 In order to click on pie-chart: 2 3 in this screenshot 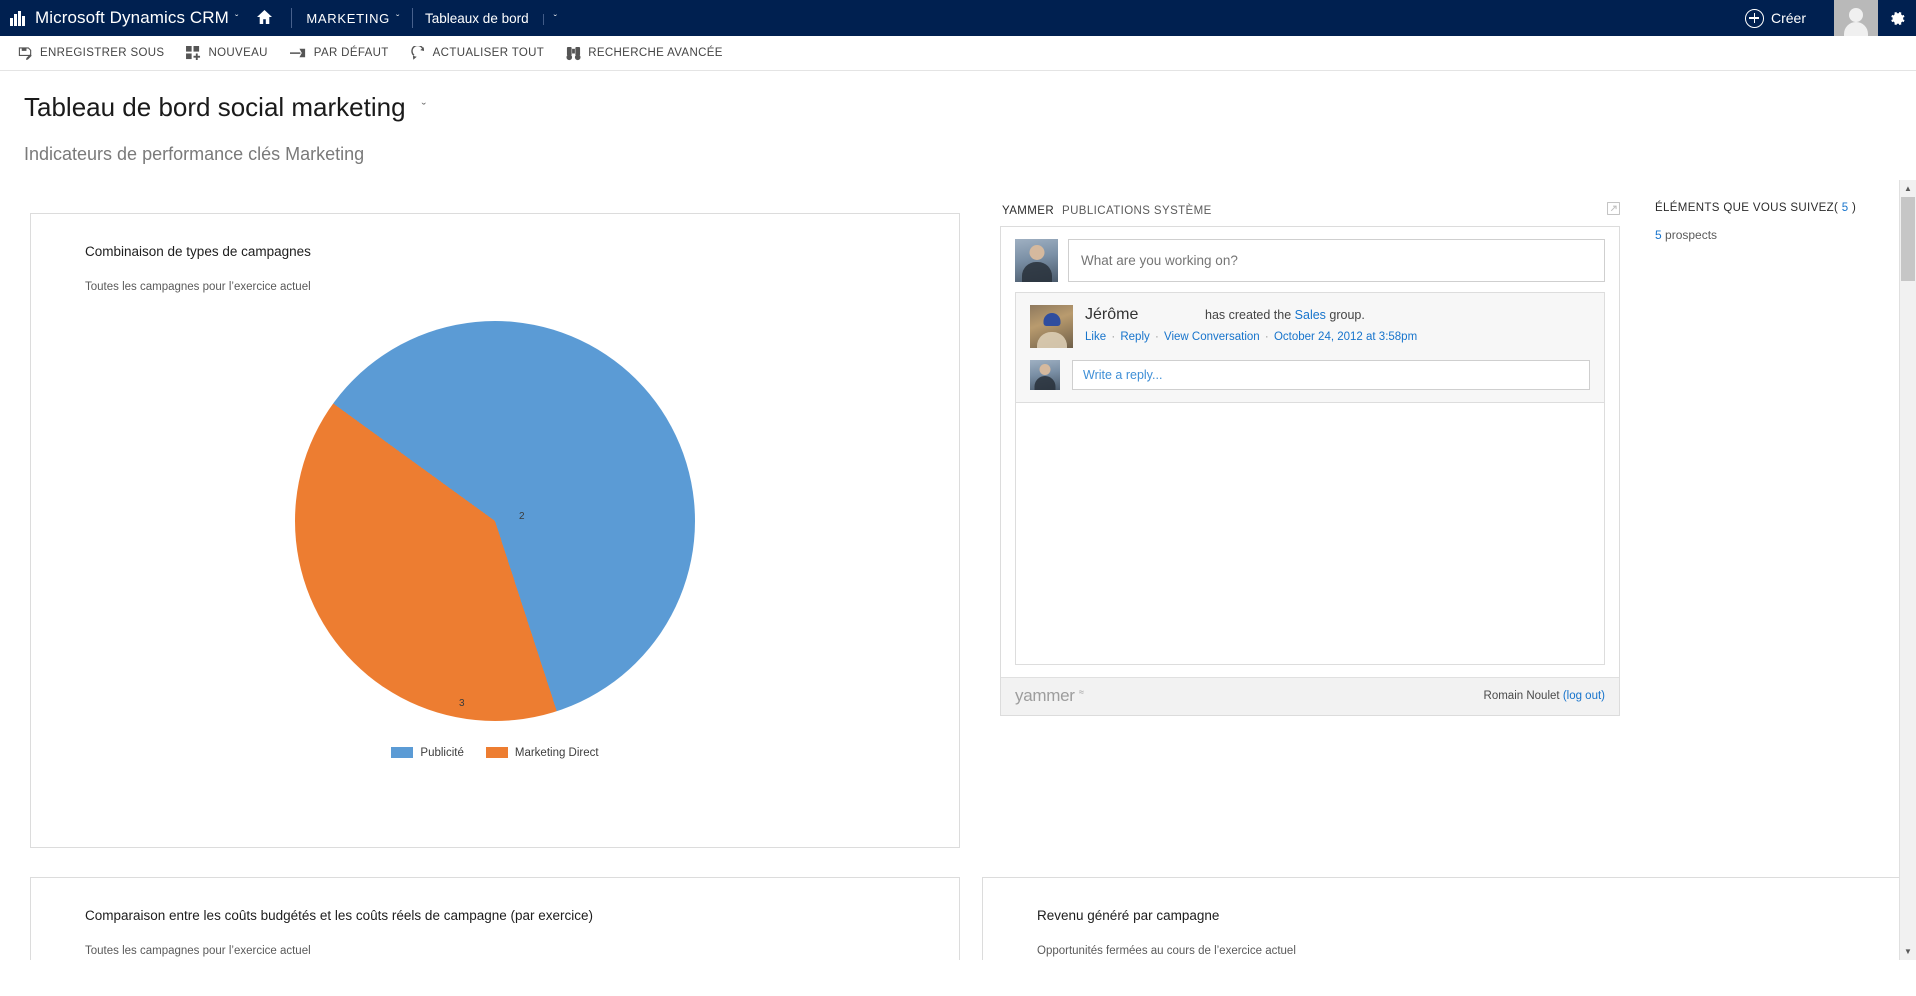, I will do `click(495, 520)`.